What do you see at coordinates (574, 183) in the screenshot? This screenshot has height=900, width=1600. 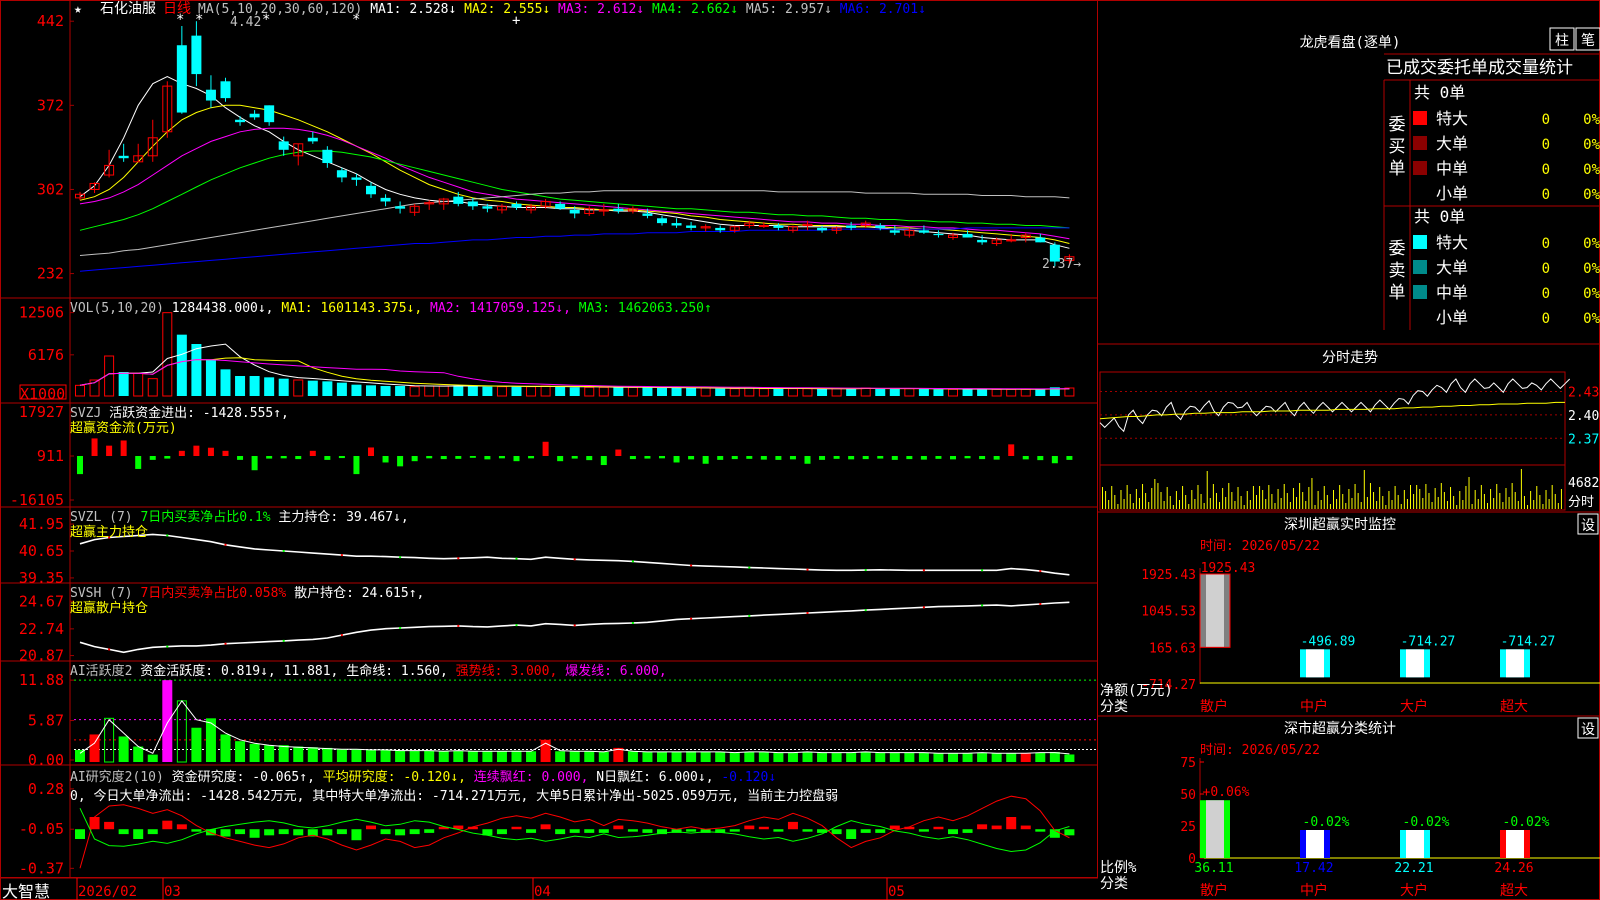 I see `ma-line-MA3` at bounding box center [574, 183].